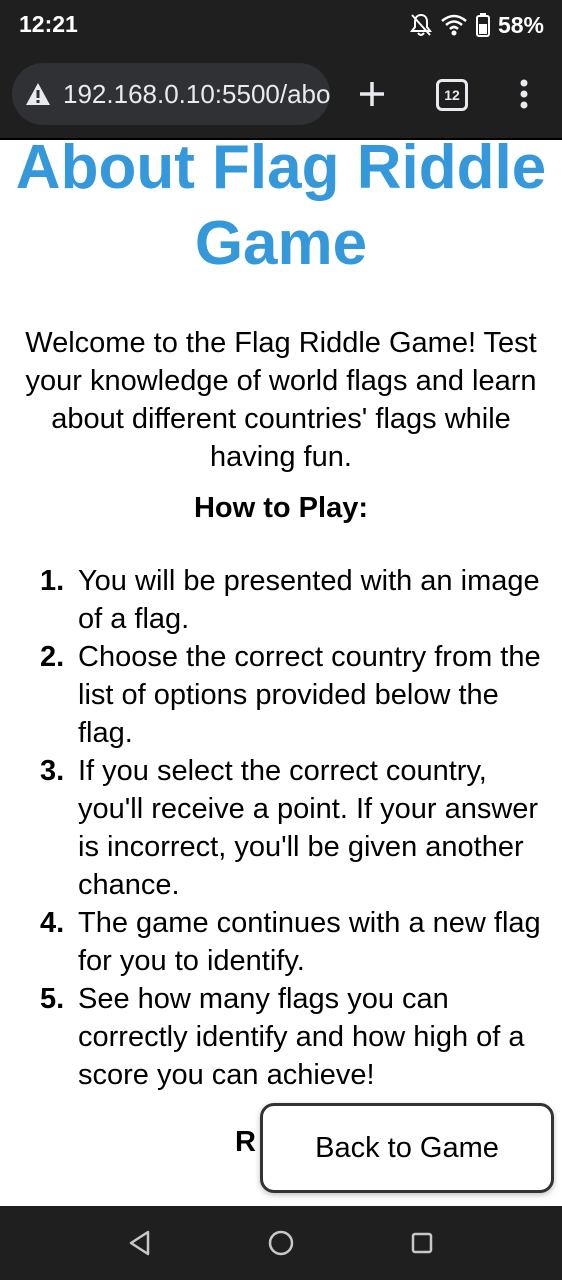 This screenshot has height=1280, width=562. I want to click on rules-heading-partial: R, so click(245, 1142).